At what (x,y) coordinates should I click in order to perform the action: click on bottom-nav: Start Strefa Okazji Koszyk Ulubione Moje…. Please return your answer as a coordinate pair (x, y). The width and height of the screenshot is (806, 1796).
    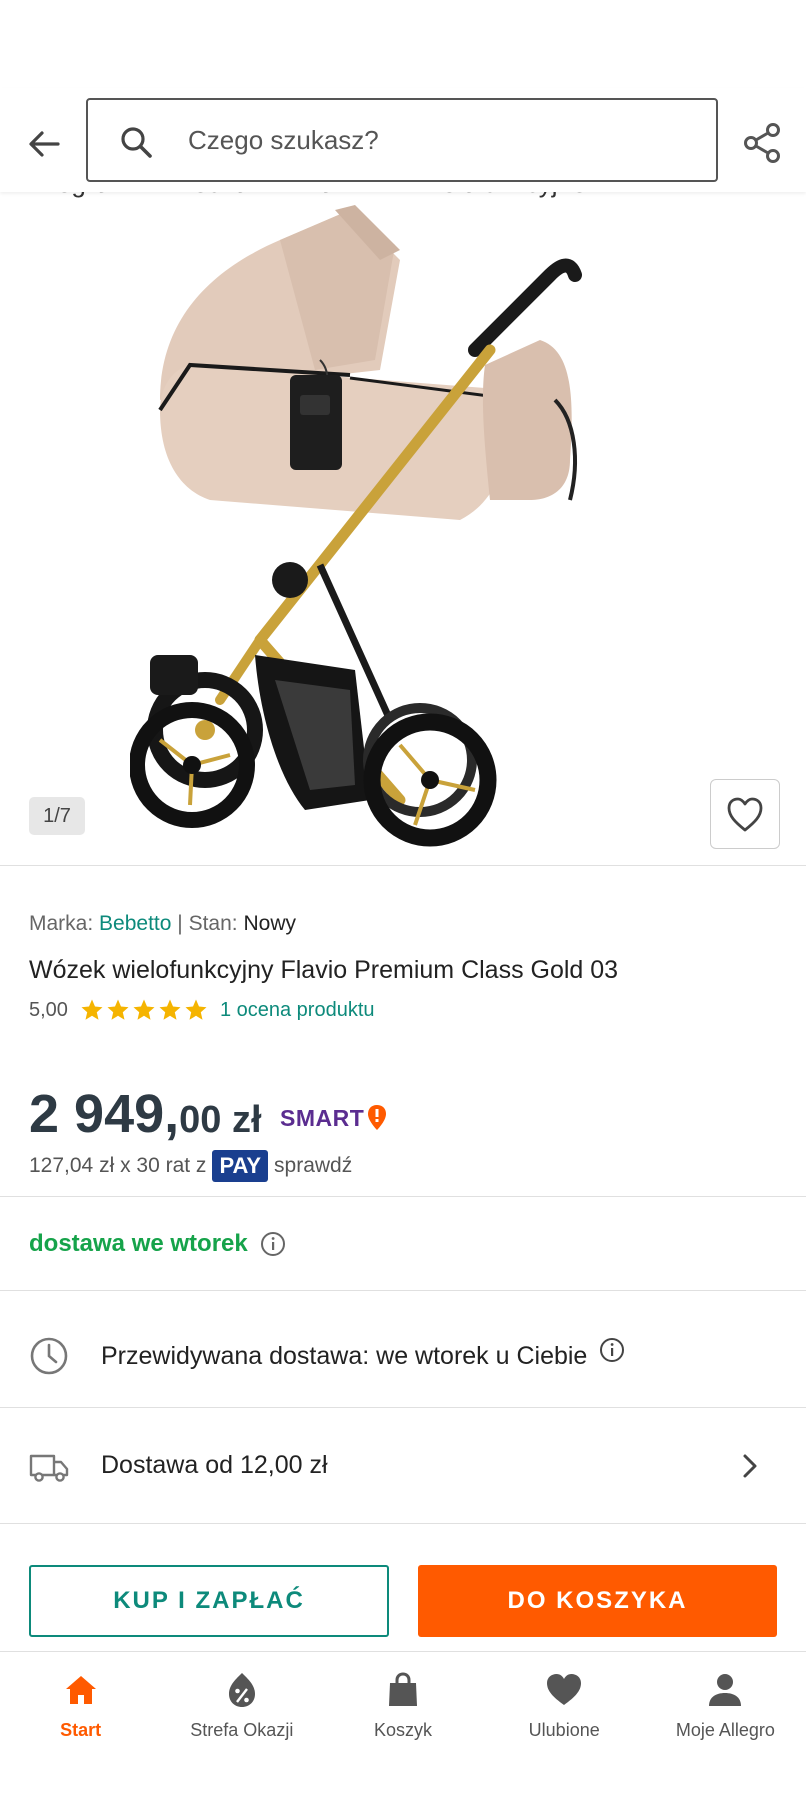
    Looking at the image, I should click on (403, 1723).